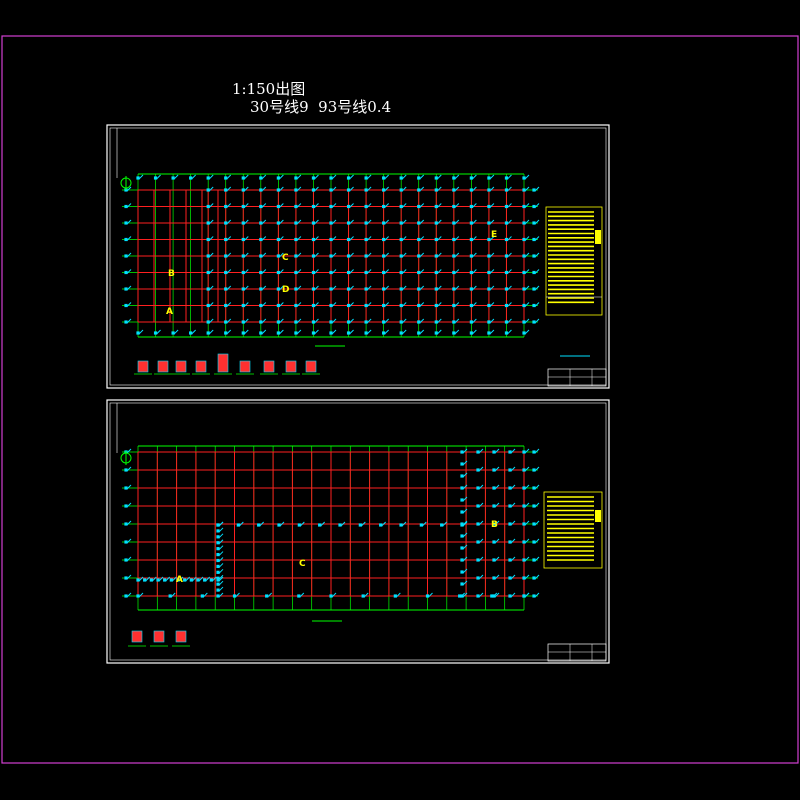 The width and height of the screenshot is (800, 800). What do you see at coordinates (269, 89) in the screenshot?
I see `drawing-scale-note: 1:150出图` at bounding box center [269, 89].